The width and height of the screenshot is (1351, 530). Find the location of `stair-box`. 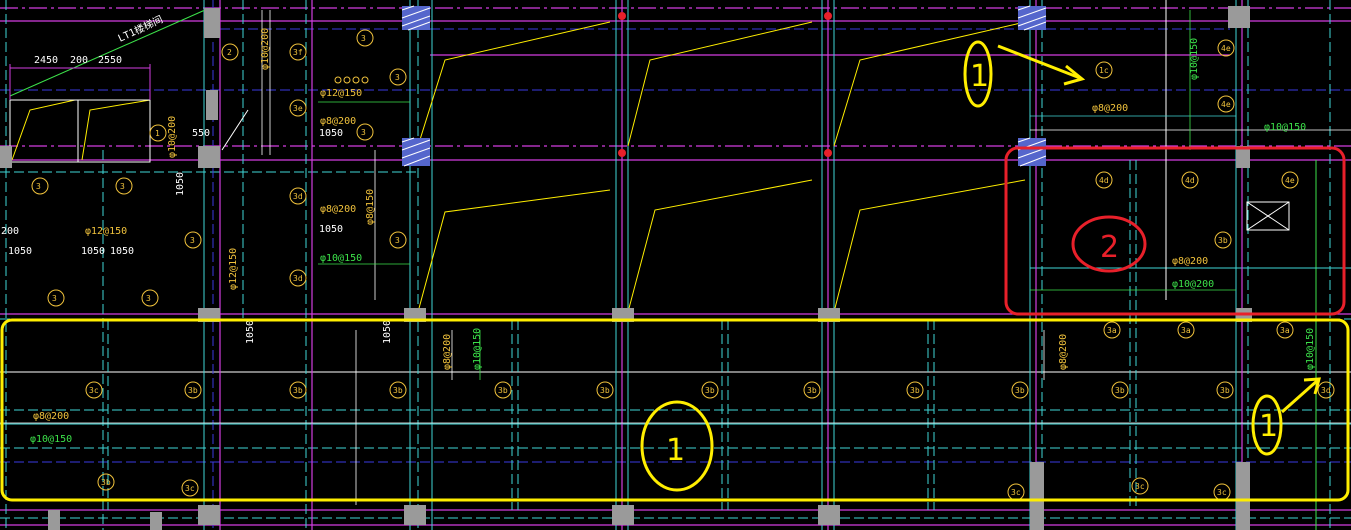

stair-box is located at coordinates (80, 113).